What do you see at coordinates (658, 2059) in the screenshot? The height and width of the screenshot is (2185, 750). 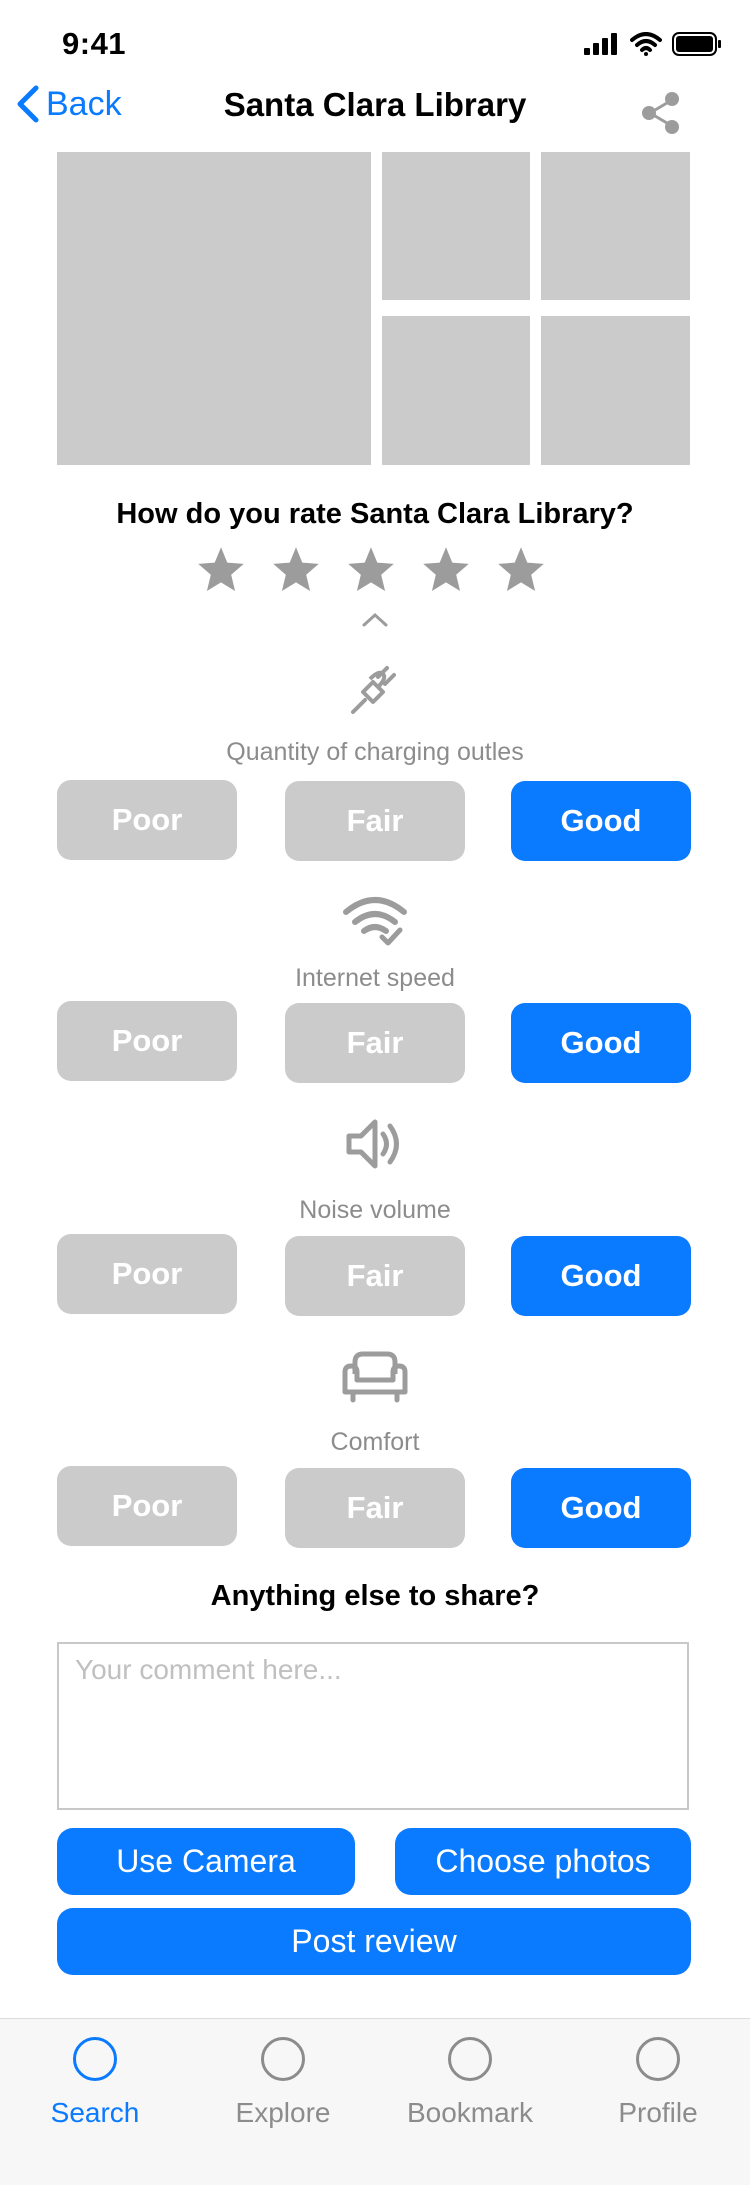 I see `profile-tab-icon` at bounding box center [658, 2059].